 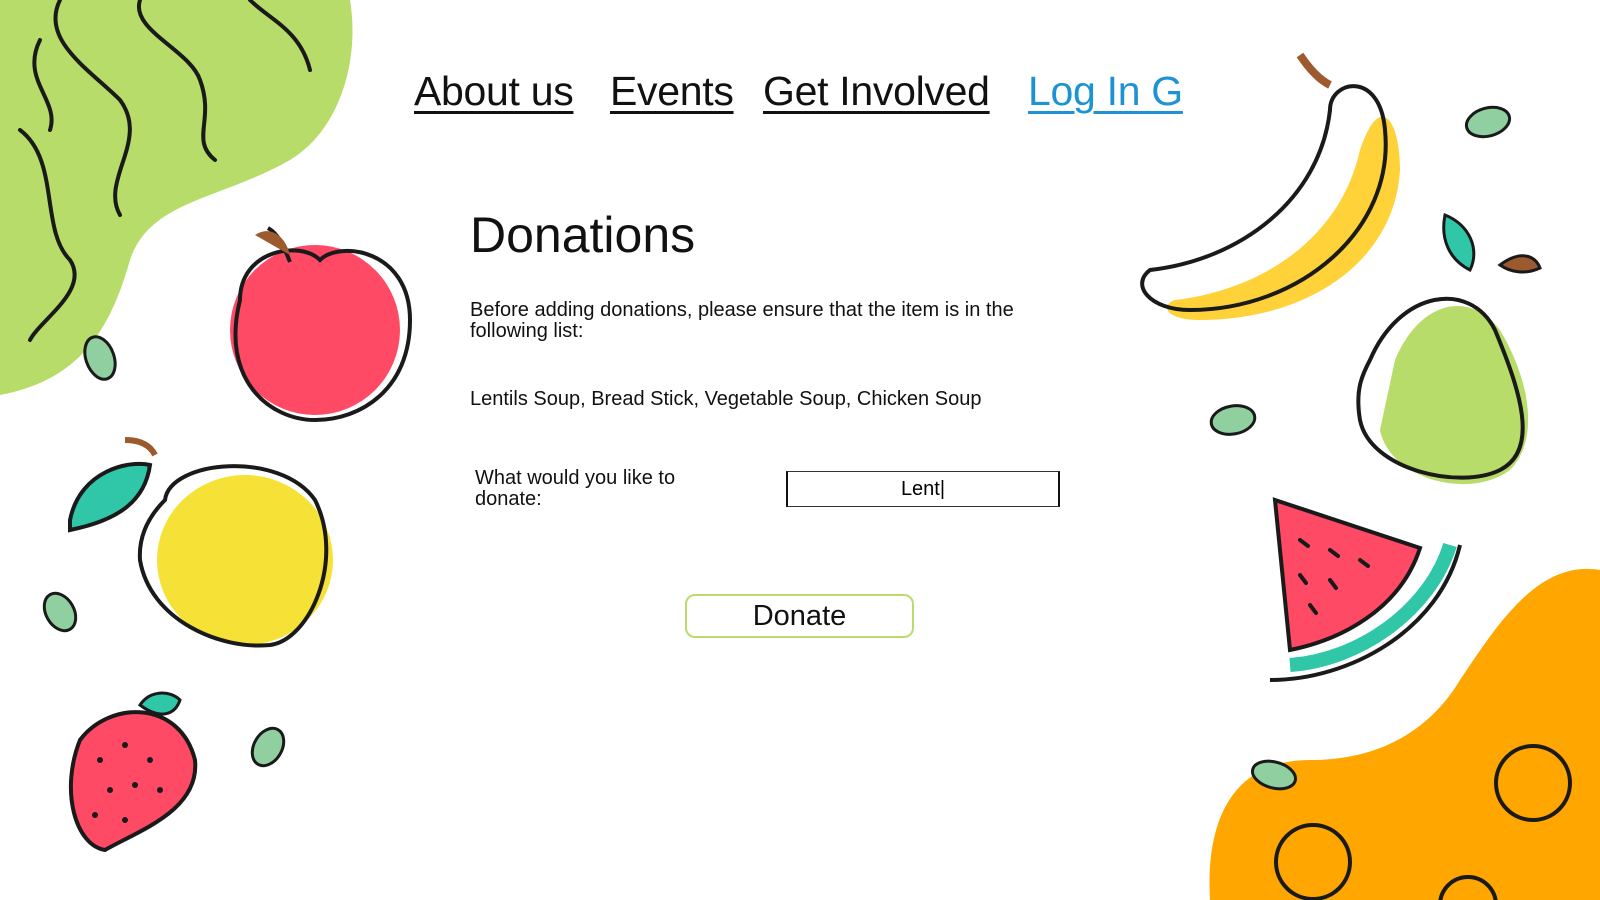 What do you see at coordinates (133, 772) in the screenshot?
I see `strawberry-illustration` at bounding box center [133, 772].